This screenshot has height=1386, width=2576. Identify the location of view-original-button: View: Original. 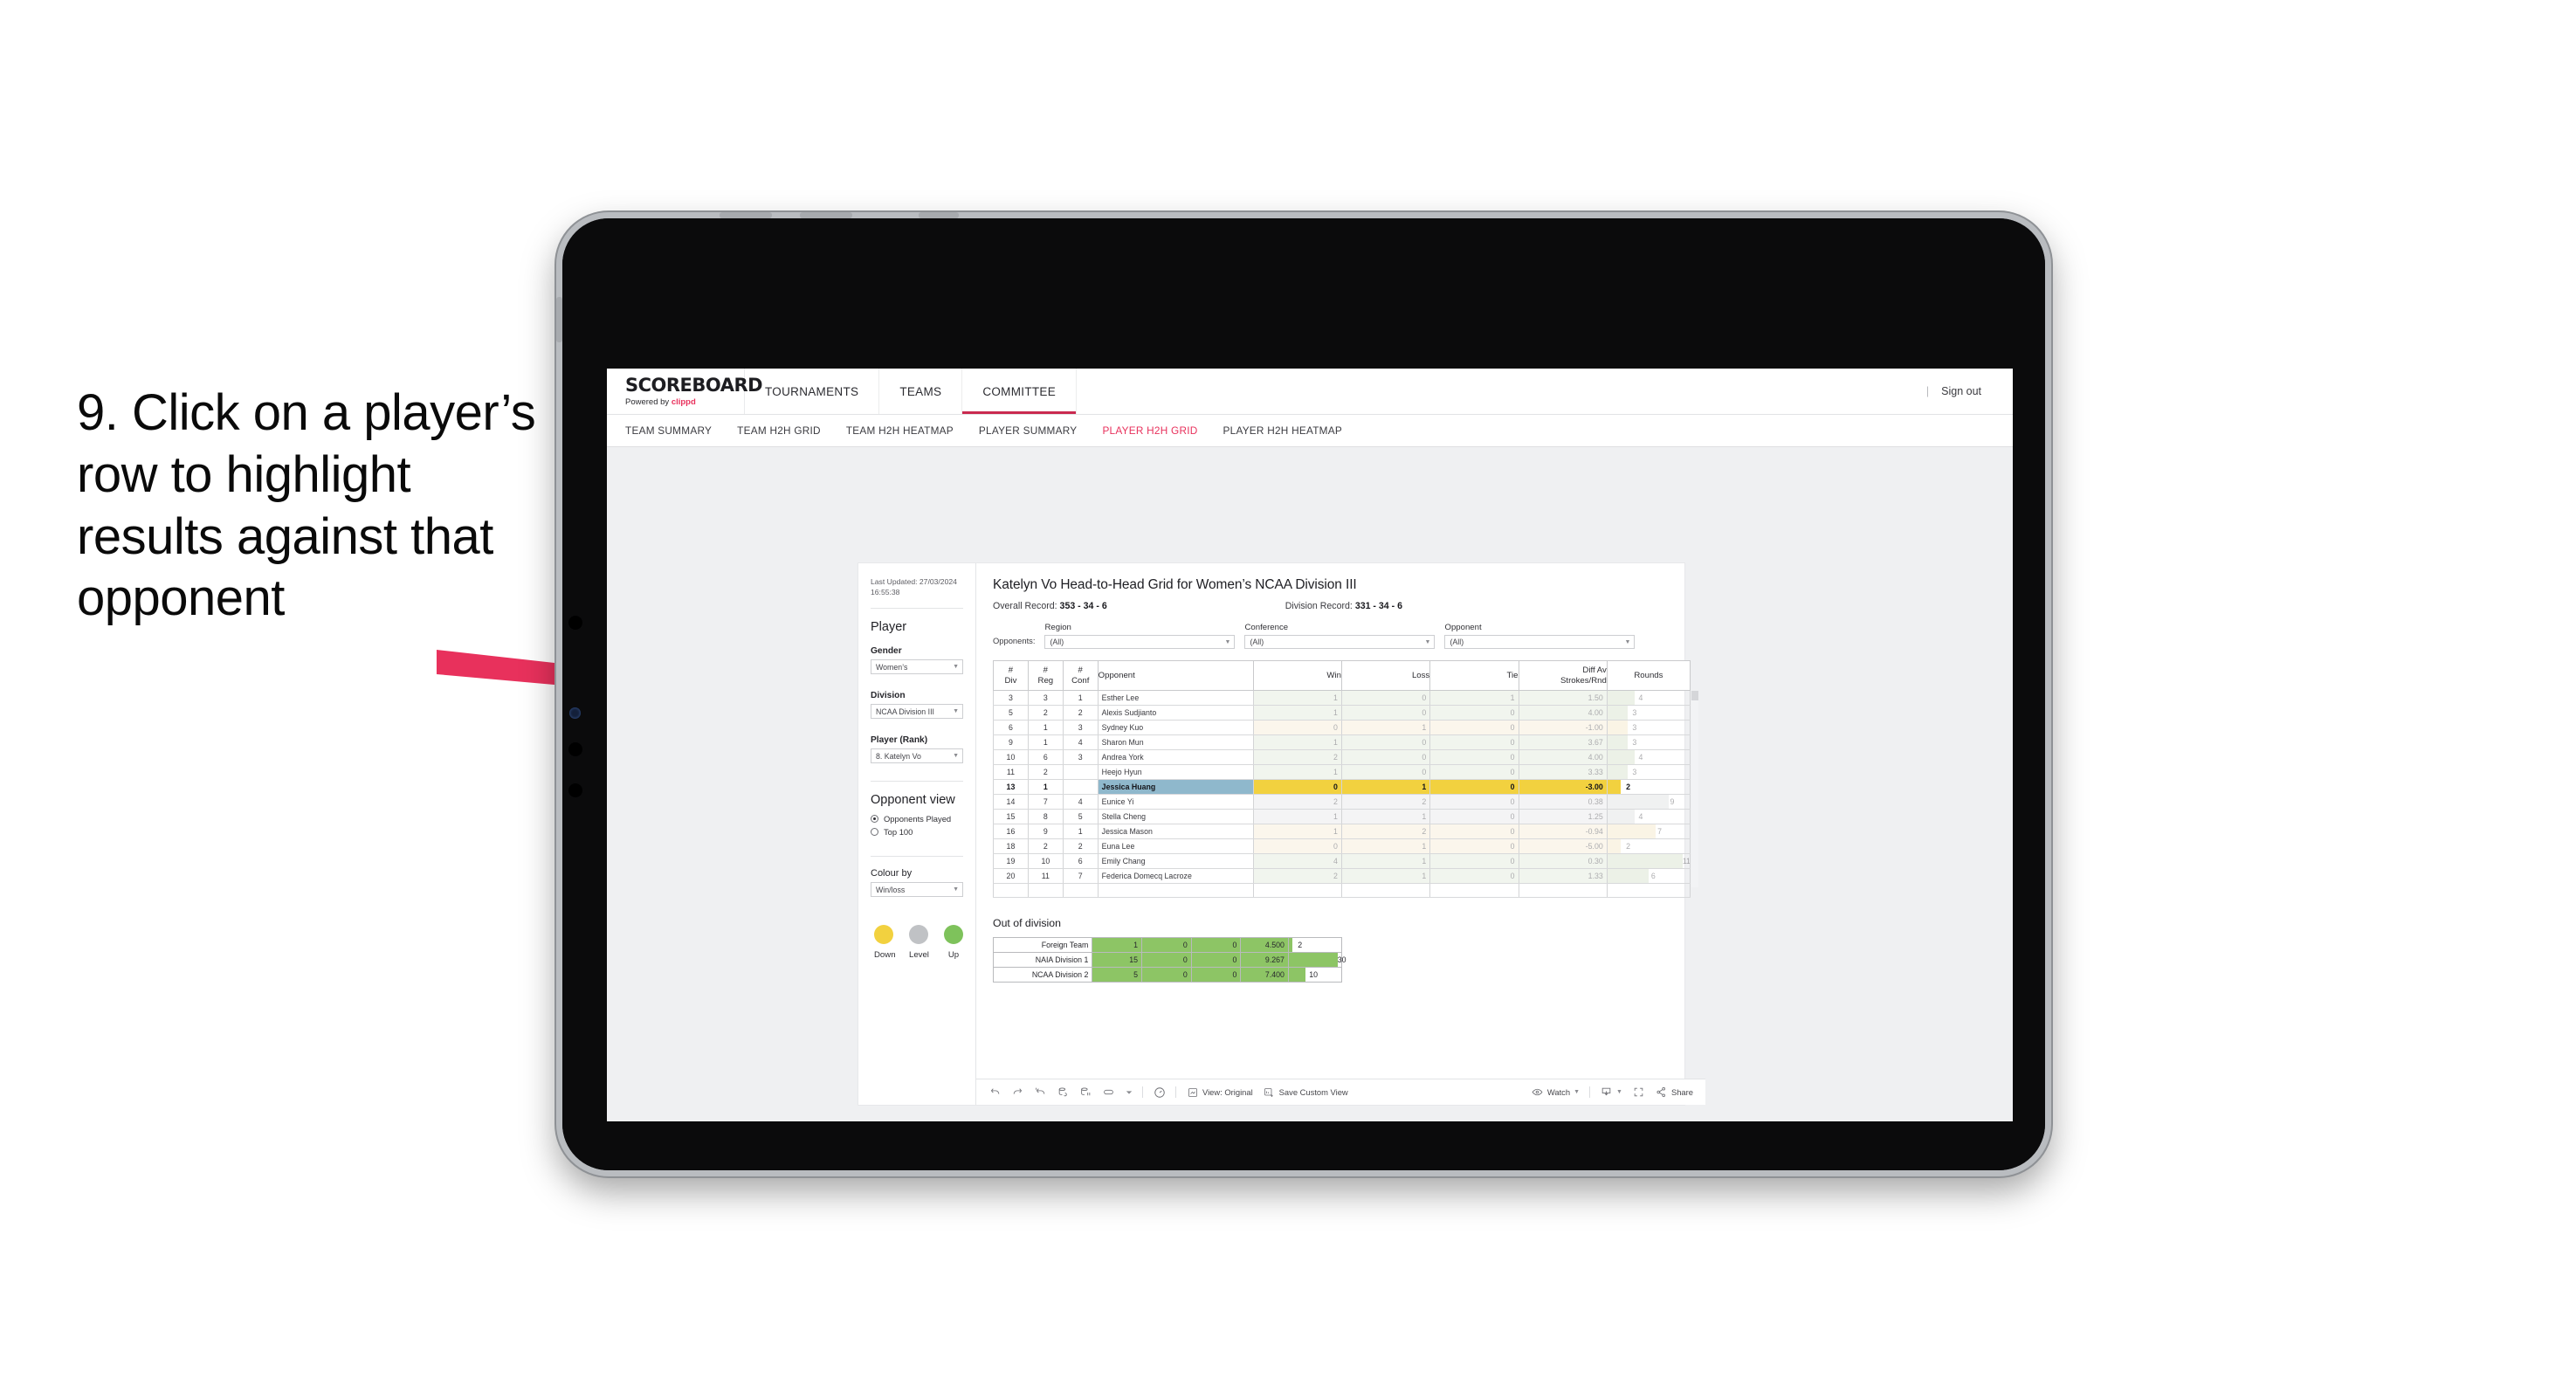
(1219, 1093).